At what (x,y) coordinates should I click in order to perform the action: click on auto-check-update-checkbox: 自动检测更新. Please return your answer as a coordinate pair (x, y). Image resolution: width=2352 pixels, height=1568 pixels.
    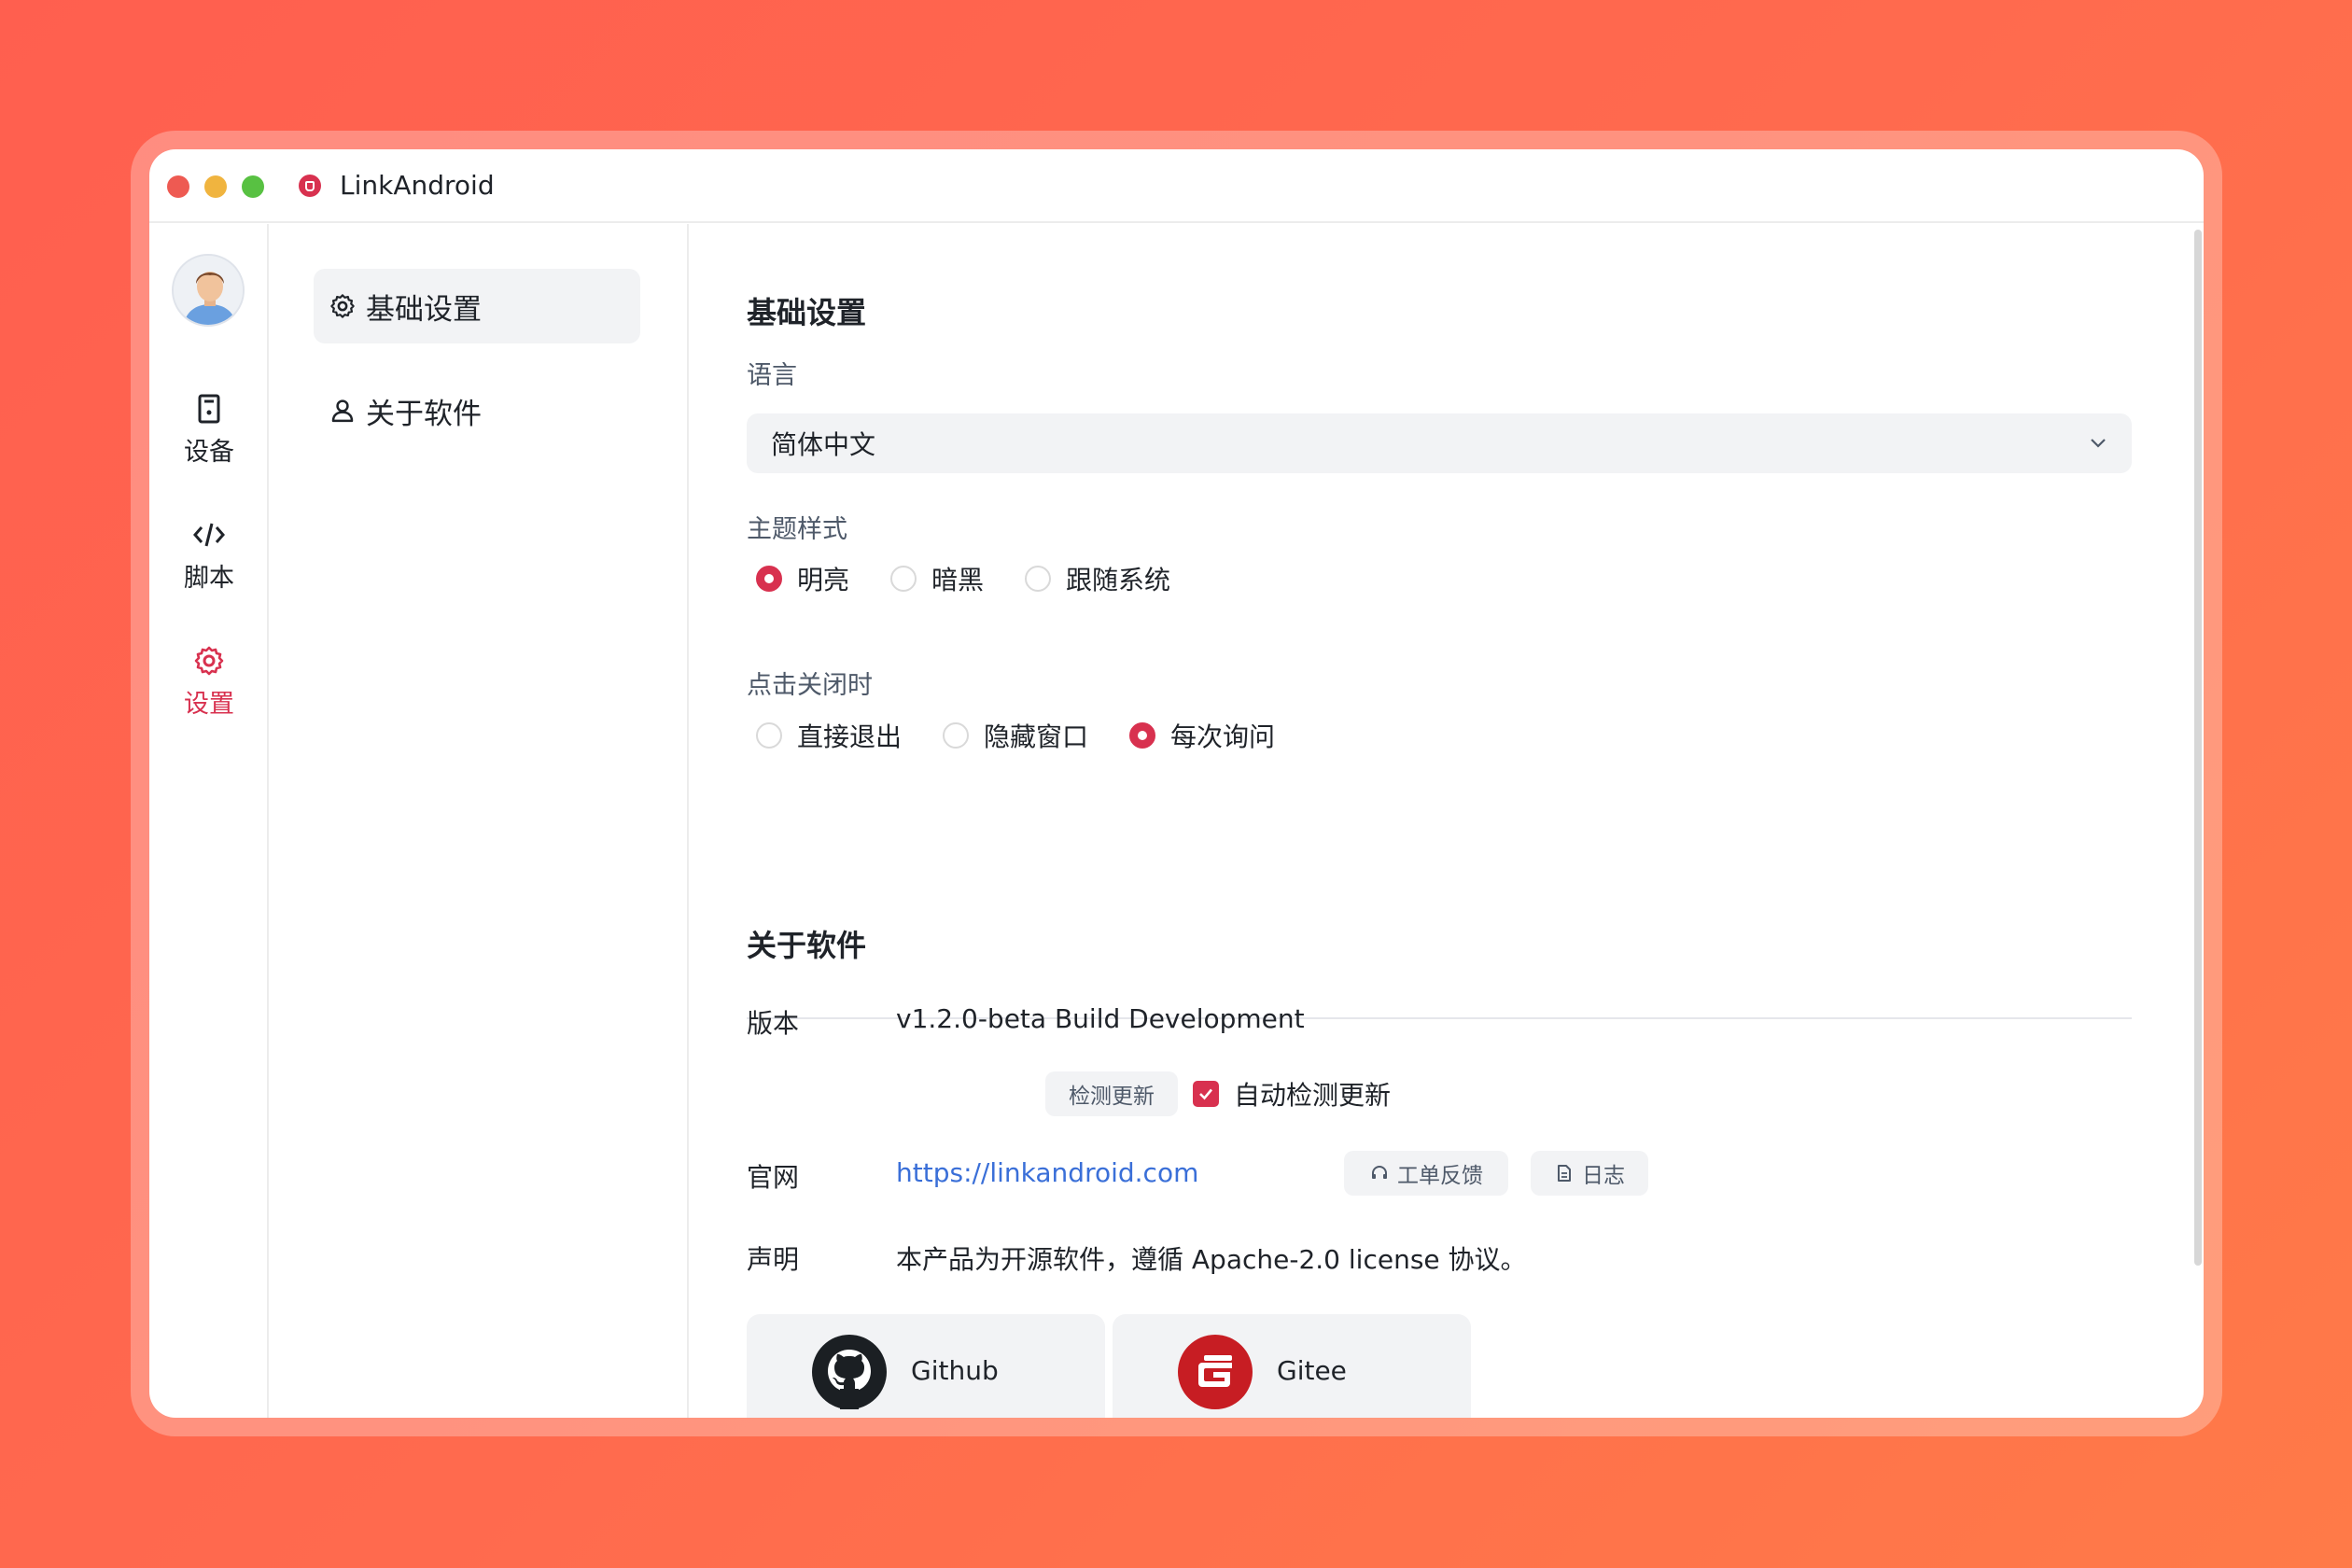
    Looking at the image, I should click on (1292, 1094).